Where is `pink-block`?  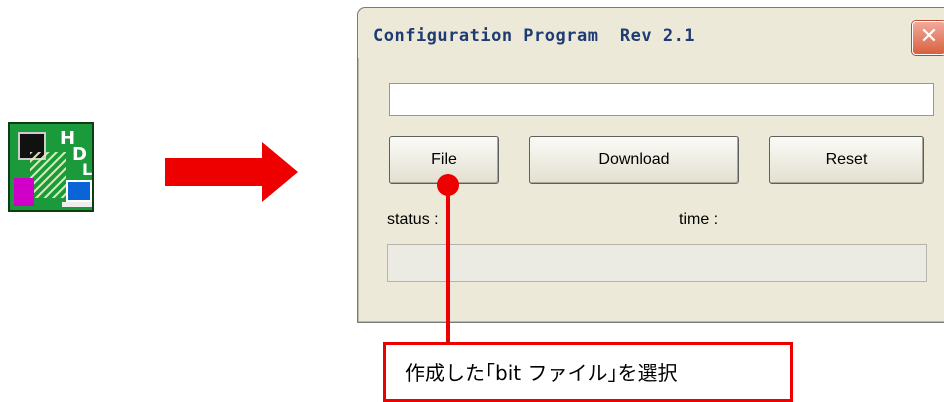 pink-block is located at coordinates (24, 192).